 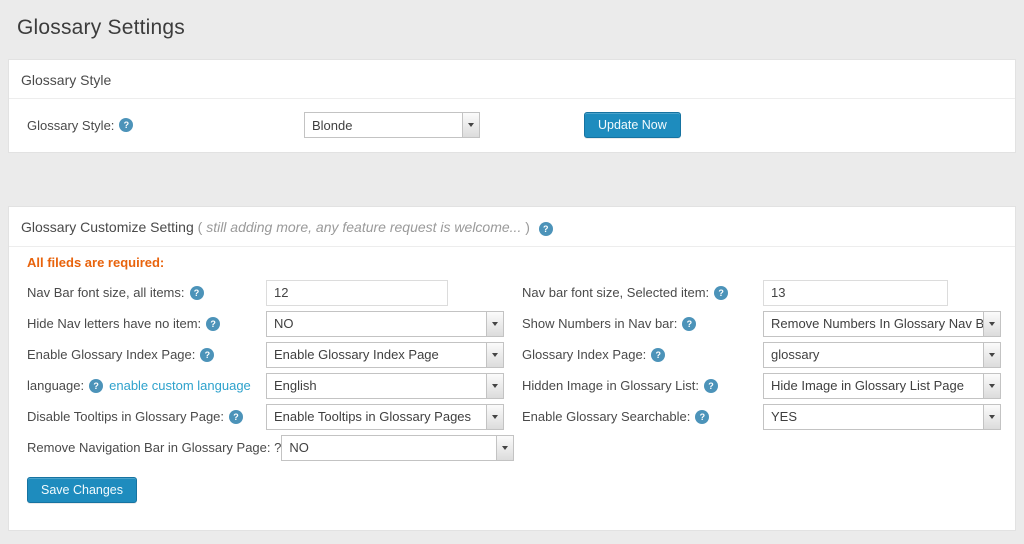 I want to click on field-label-text: Nav Bar font size, all items:, so click(x=106, y=292).